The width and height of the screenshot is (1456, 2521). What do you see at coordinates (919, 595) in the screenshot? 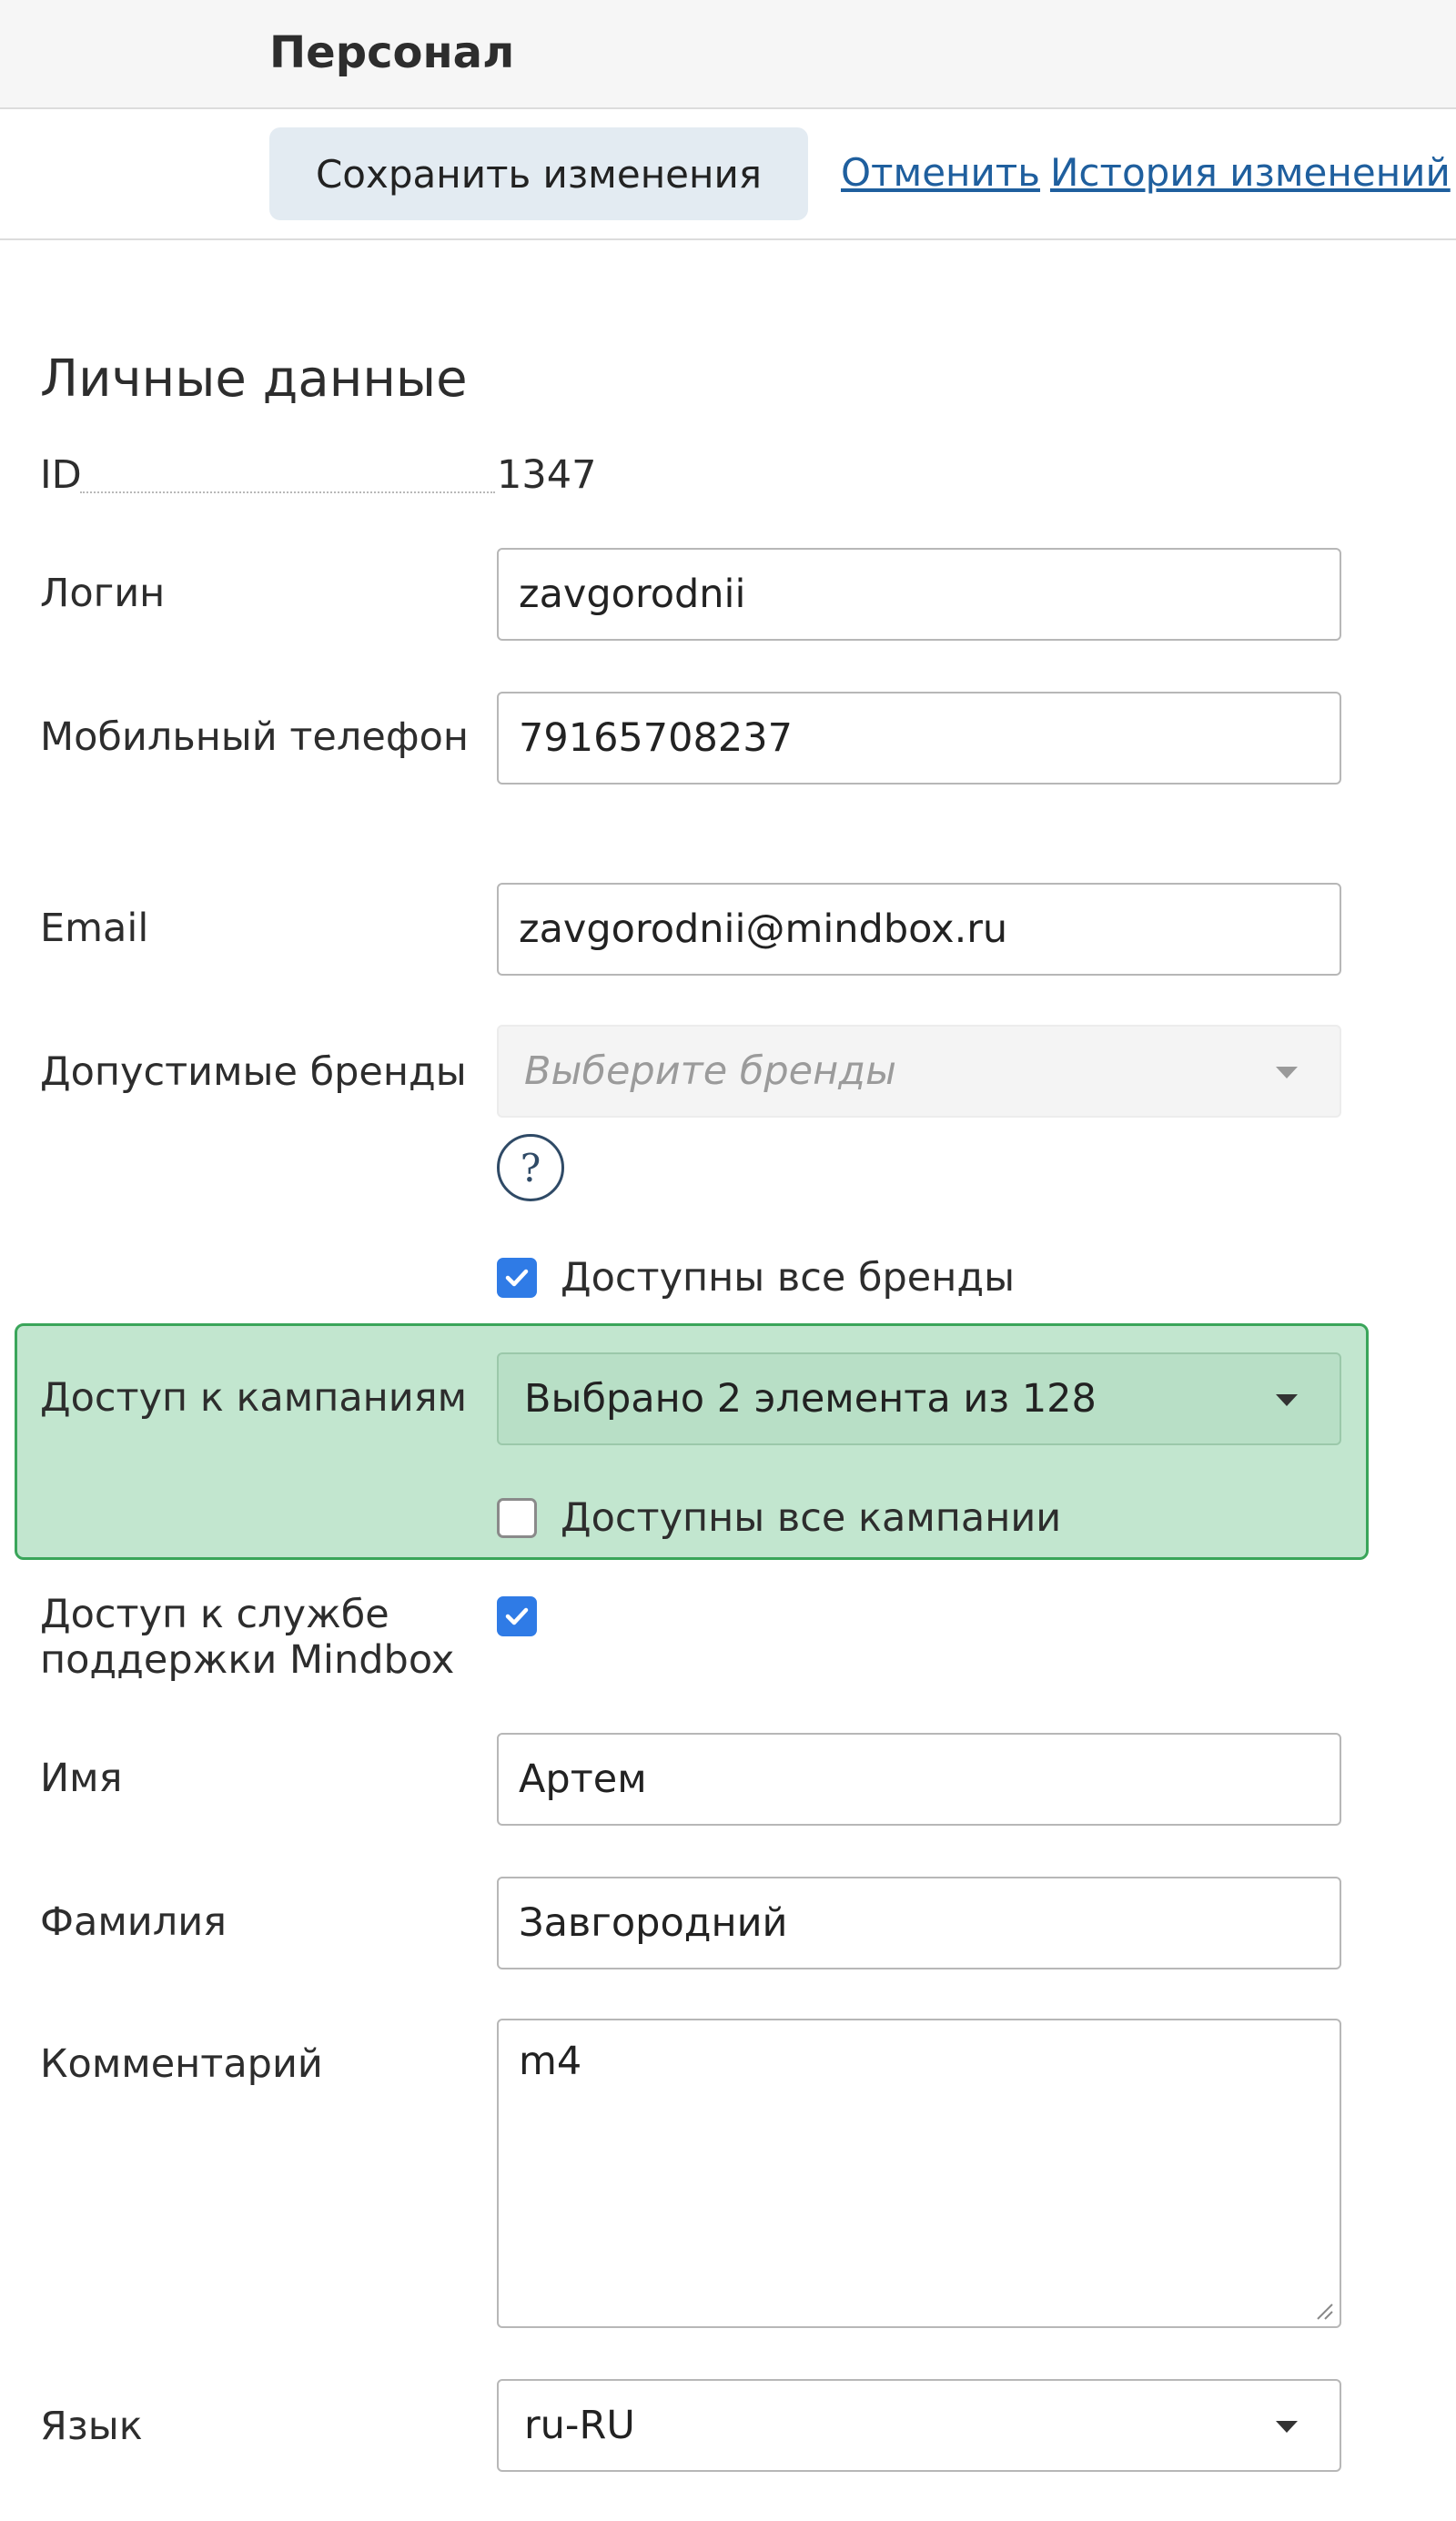
I see `login-input: zavgorodnii` at bounding box center [919, 595].